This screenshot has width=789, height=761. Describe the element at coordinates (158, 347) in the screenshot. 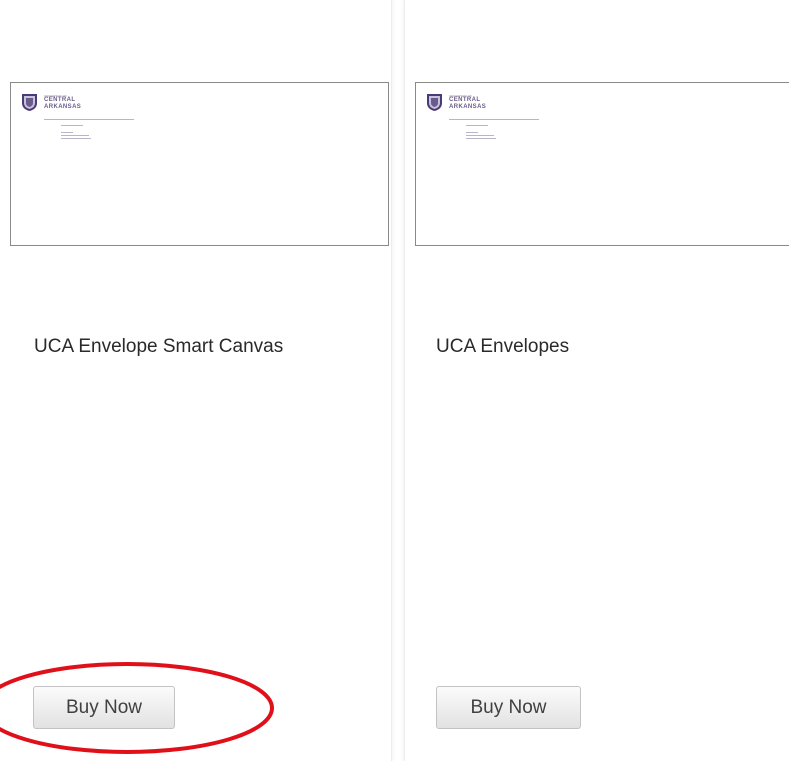

I see `product-title: UCA Envelope Smart Canvas` at that location.